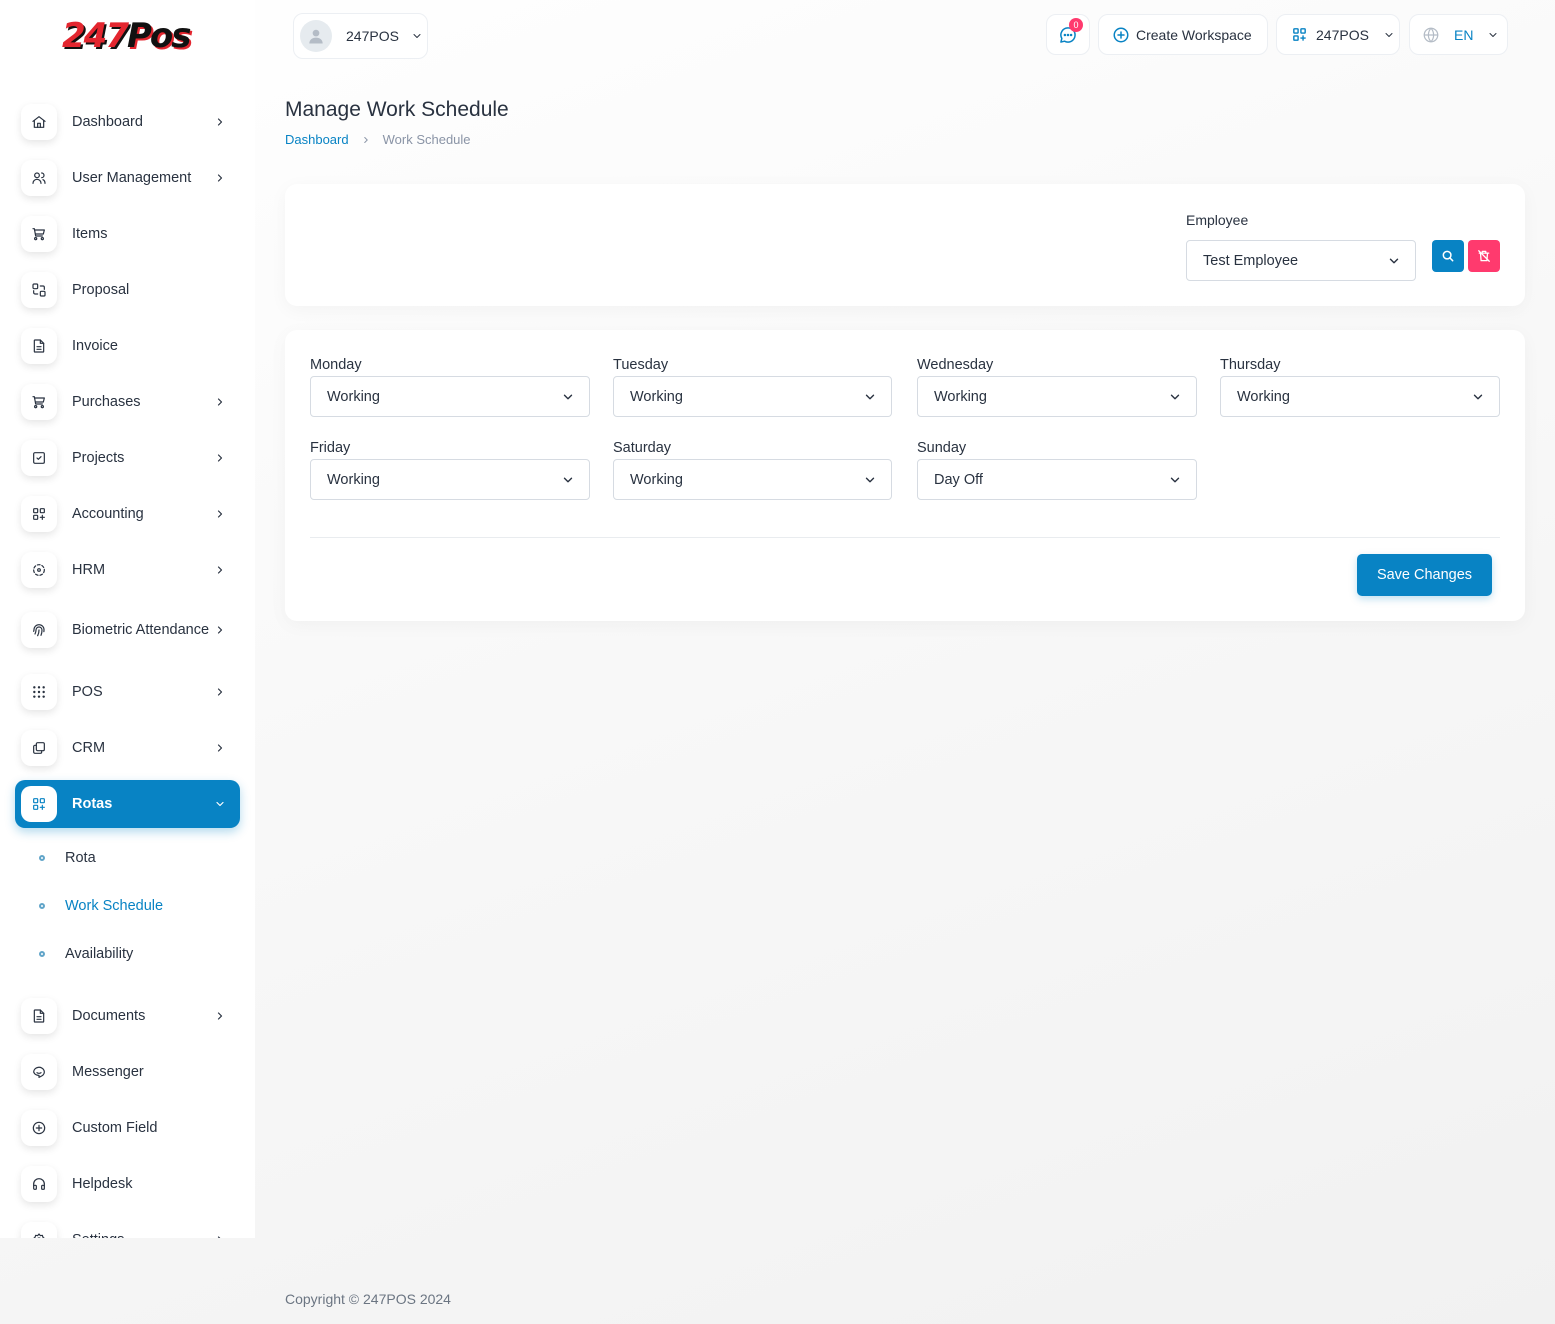 Image resolution: width=1555 pixels, height=1324 pixels. Describe the element at coordinates (641, 365) in the screenshot. I see `tuesday-label: Tuesday` at that location.